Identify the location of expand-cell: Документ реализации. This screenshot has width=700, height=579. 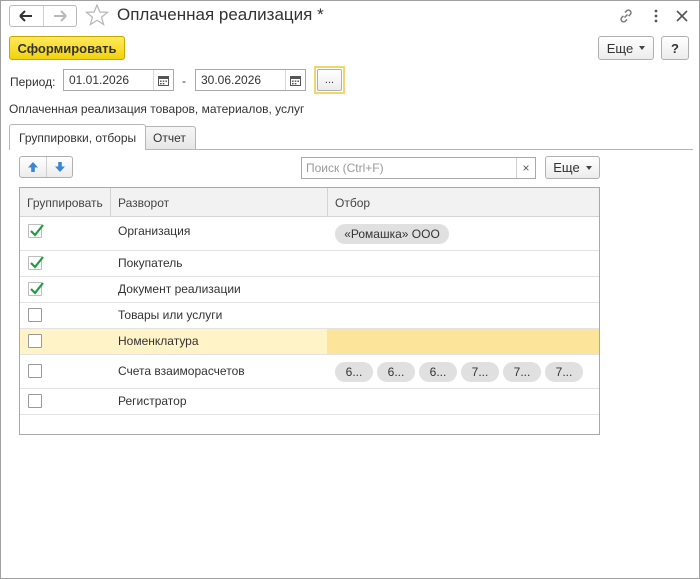
(218, 289).